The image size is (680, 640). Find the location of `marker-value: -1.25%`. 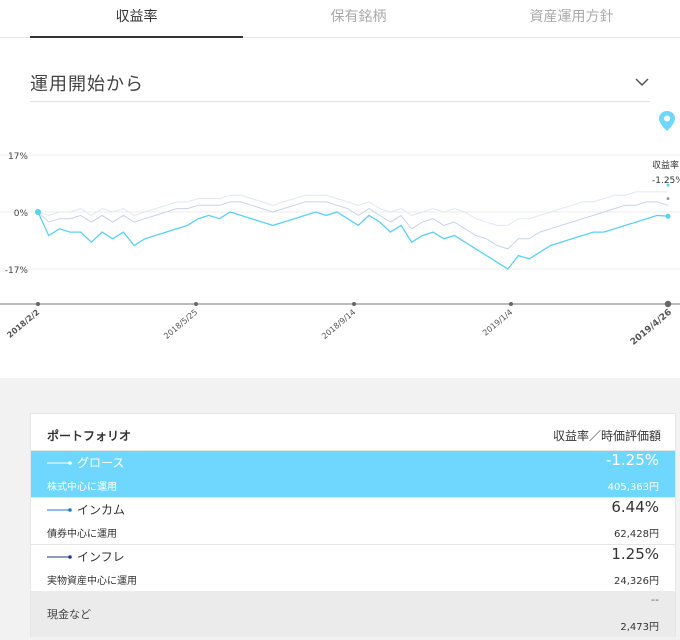

marker-value: -1.25% is located at coordinates (666, 181).